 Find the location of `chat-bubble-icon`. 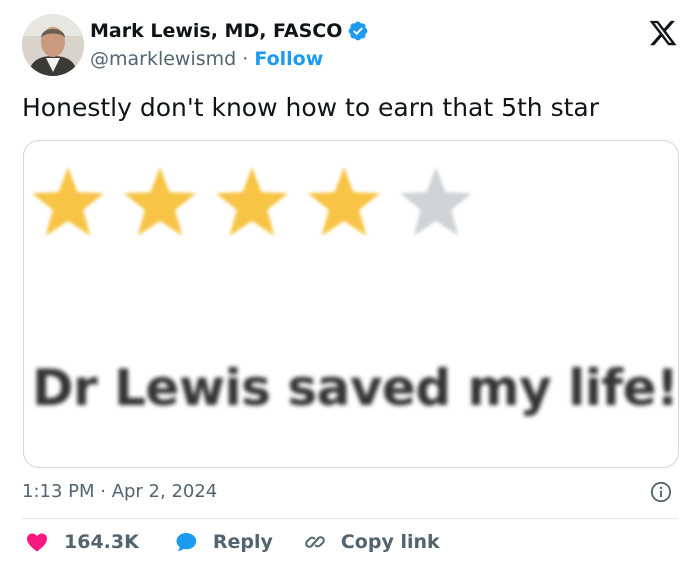

chat-bubble-icon is located at coordinates (186, 542).